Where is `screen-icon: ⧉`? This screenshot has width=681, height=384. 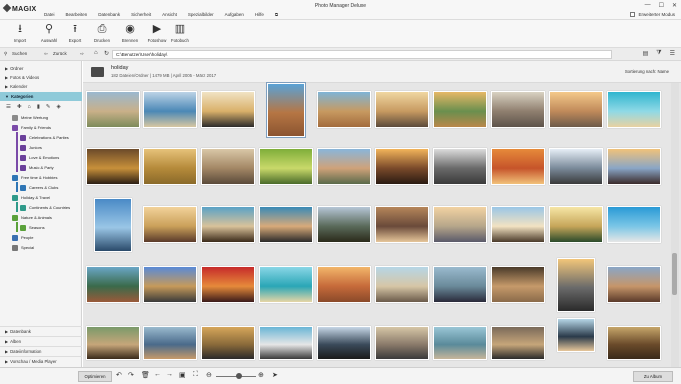
screen-icon: ⧉ is located at coordinates (276, 14).